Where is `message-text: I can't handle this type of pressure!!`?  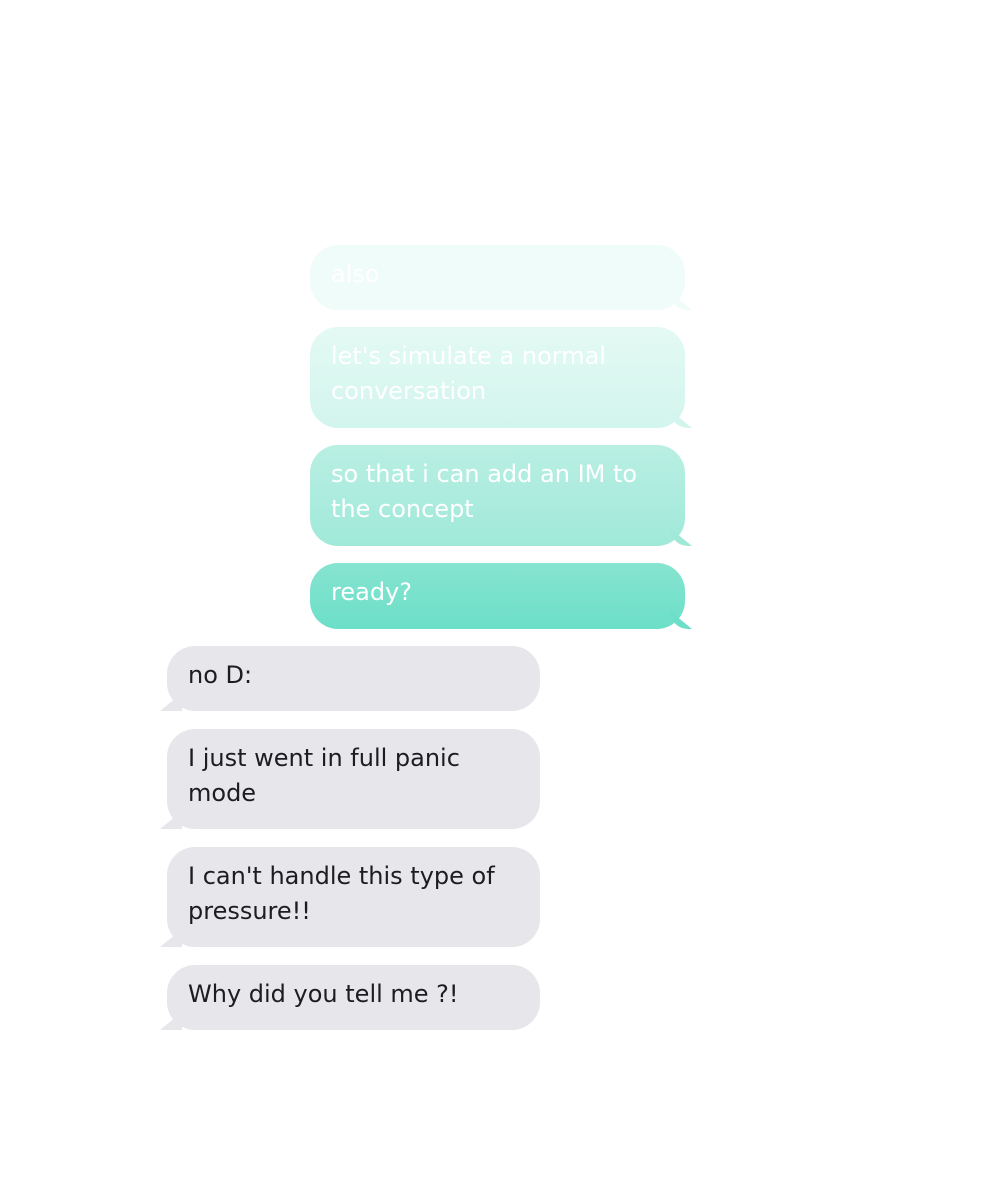
message-text: I can't handle this type of pressure!! is located at coordinates (341, 893).